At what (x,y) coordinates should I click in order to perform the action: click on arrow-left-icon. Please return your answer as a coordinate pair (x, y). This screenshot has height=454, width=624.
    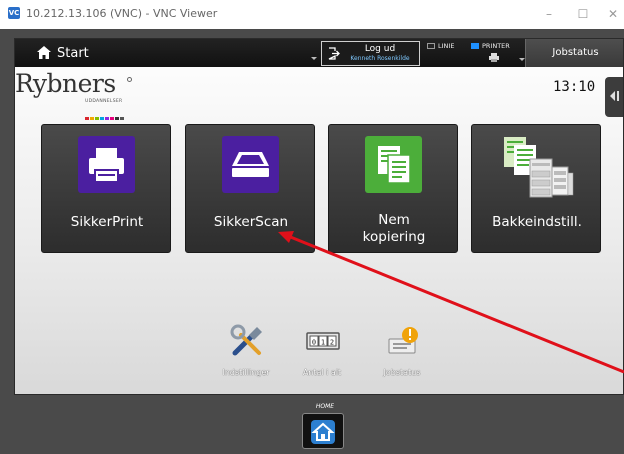
    Looking at the image, I should click on (612, 96).